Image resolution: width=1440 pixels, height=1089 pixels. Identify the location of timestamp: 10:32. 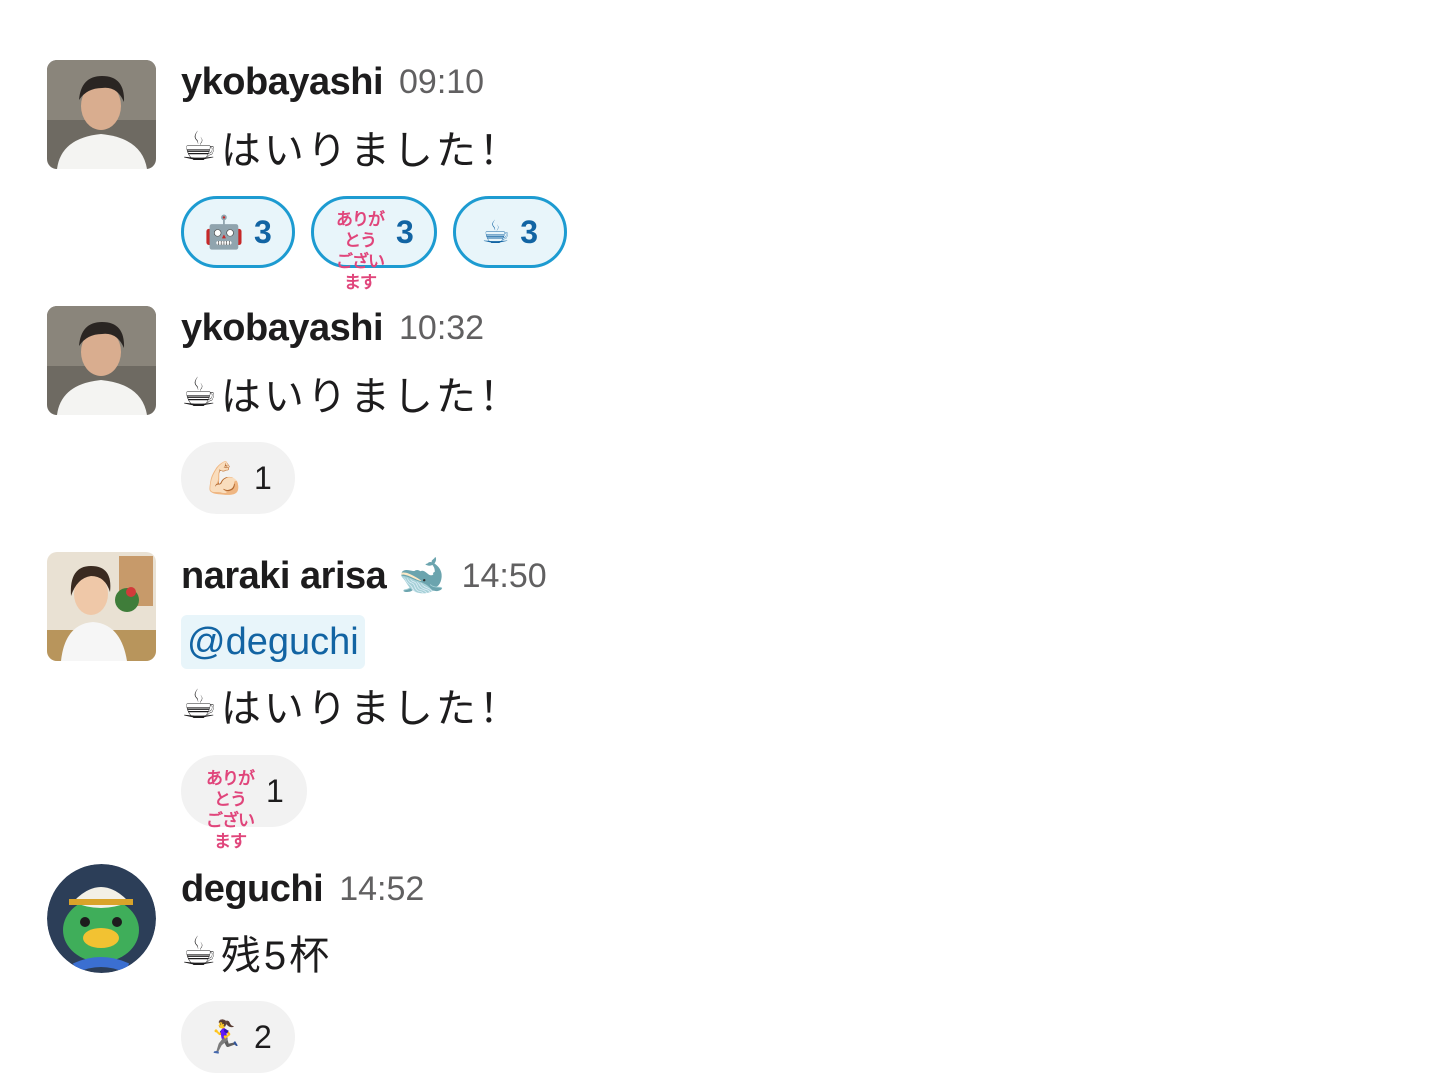
(441, 328).